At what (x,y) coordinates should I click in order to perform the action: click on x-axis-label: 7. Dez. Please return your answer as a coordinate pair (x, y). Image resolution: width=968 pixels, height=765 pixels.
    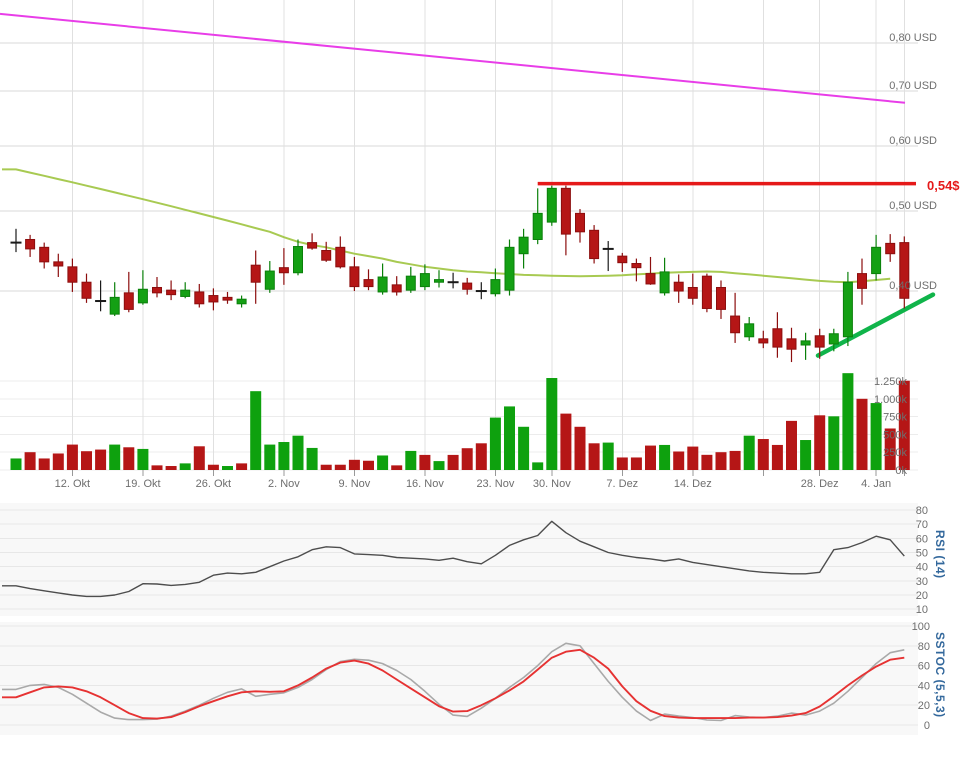
    Looking at the image, I should click on (622, 484).